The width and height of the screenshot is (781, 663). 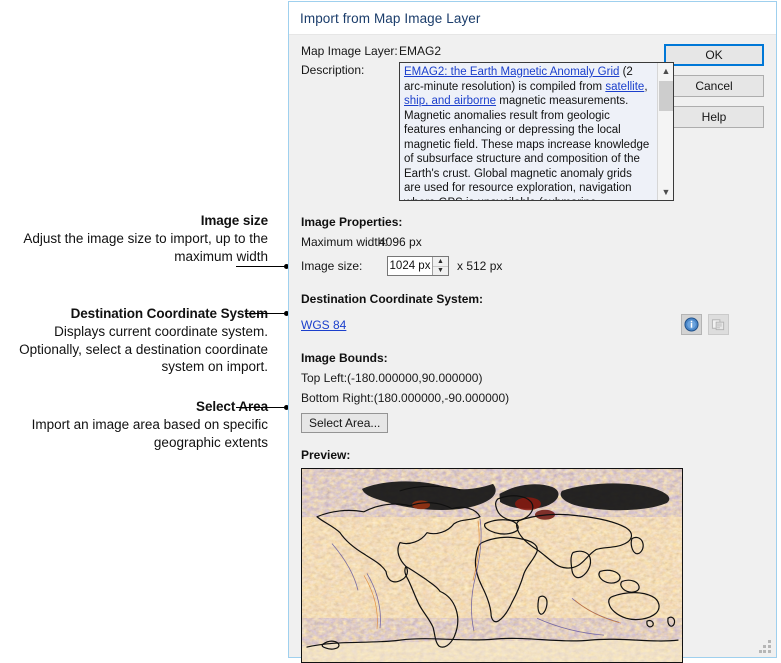 What do you see at coordinates (349, 51) in the screenshot?
I see `map-image-layer-label: Map Image Layer:` at bounding box center [349, 51].